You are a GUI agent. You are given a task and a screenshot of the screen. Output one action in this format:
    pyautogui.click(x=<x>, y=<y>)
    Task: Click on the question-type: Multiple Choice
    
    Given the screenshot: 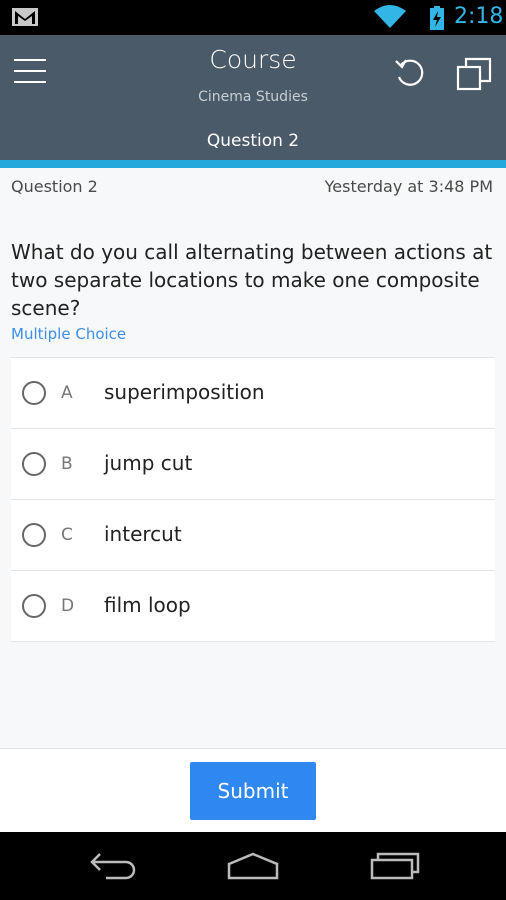 What is the action you would take?
    pyautogui.click(x=69, y=334)
    